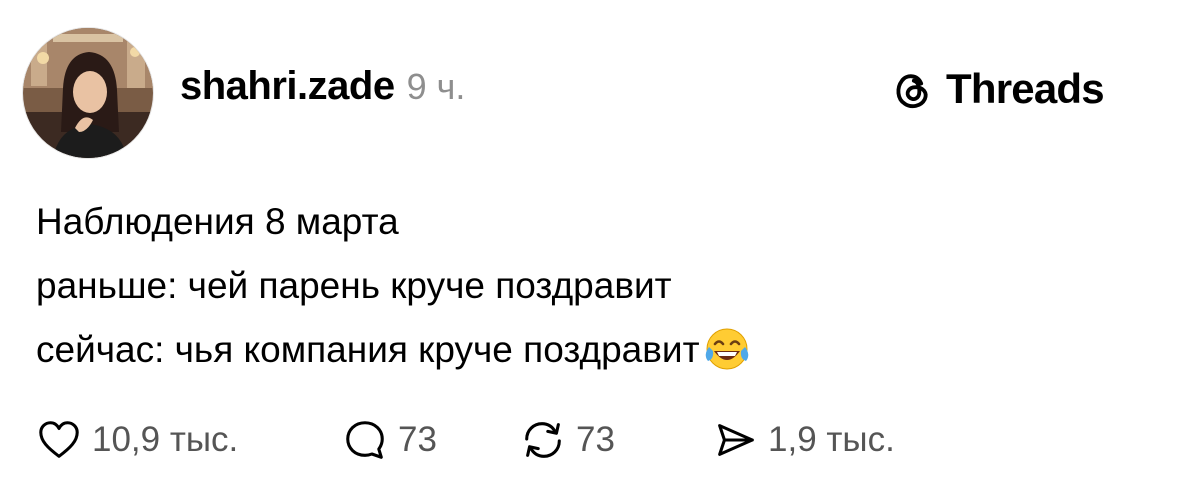 This screenshot has height=503, width=1202. I want to click on avatar-photo, so click(88, 93).